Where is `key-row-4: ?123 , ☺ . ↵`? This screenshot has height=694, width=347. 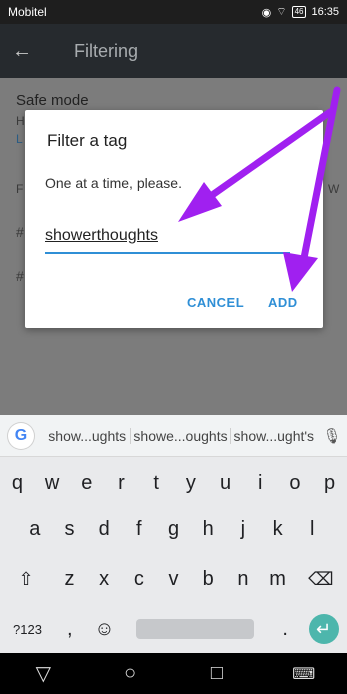
key-row-4: ?123 , ☺ . ↵ is located at coordinates (173, 629).